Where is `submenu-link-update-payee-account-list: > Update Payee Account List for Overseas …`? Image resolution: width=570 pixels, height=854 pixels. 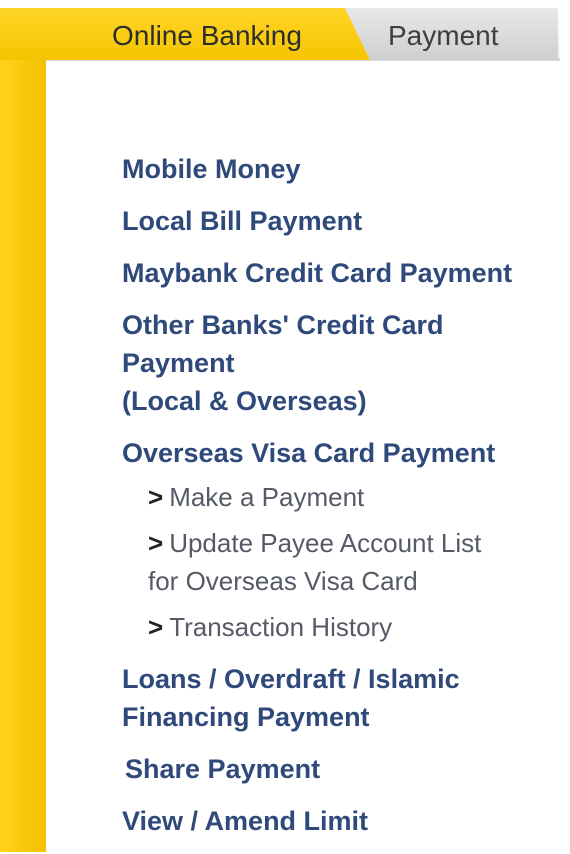 submenu-link-update-payee-account-list: > Update Payee Account List for Overseas … is located at coordinates (357, 562).